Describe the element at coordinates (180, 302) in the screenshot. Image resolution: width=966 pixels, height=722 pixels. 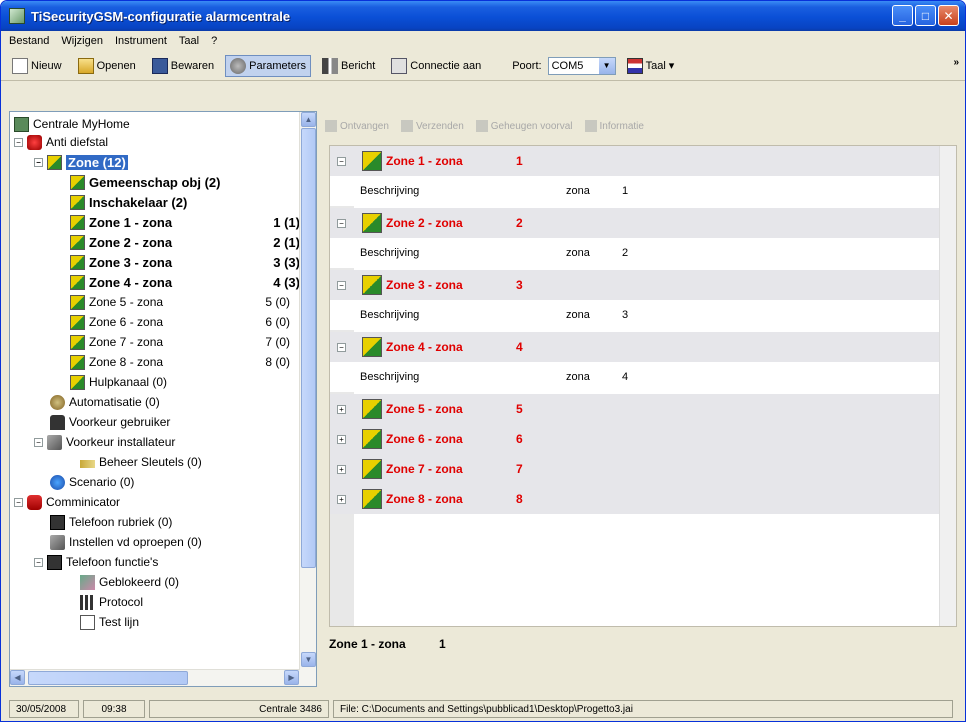
I see `tree-item-zone5: Zone 5 - zona 5 (0)` at that location.